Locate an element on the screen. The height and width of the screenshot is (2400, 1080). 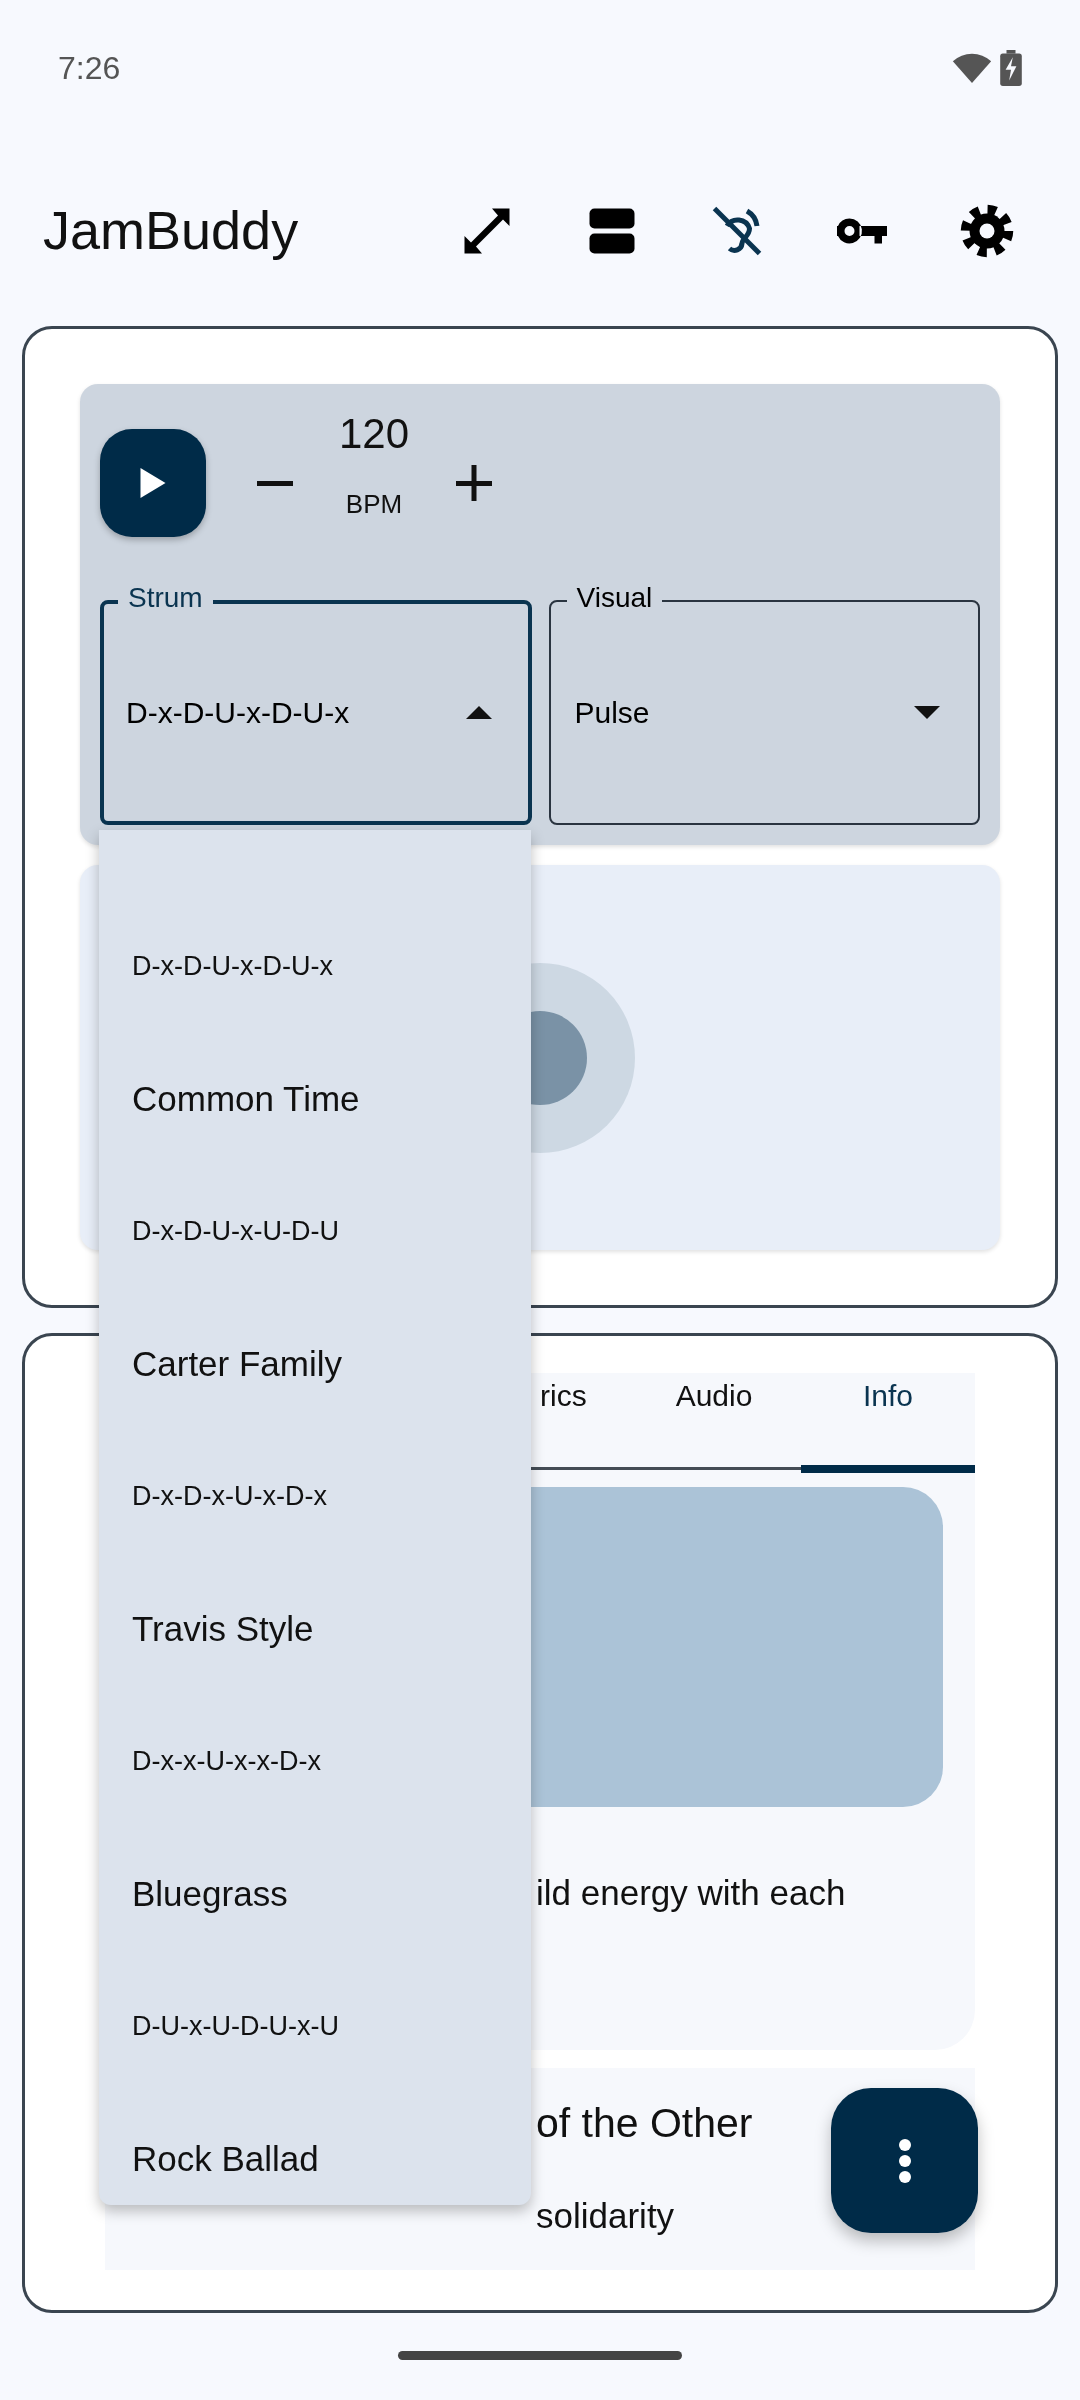
more-button is located at coordinates (904, 2160).